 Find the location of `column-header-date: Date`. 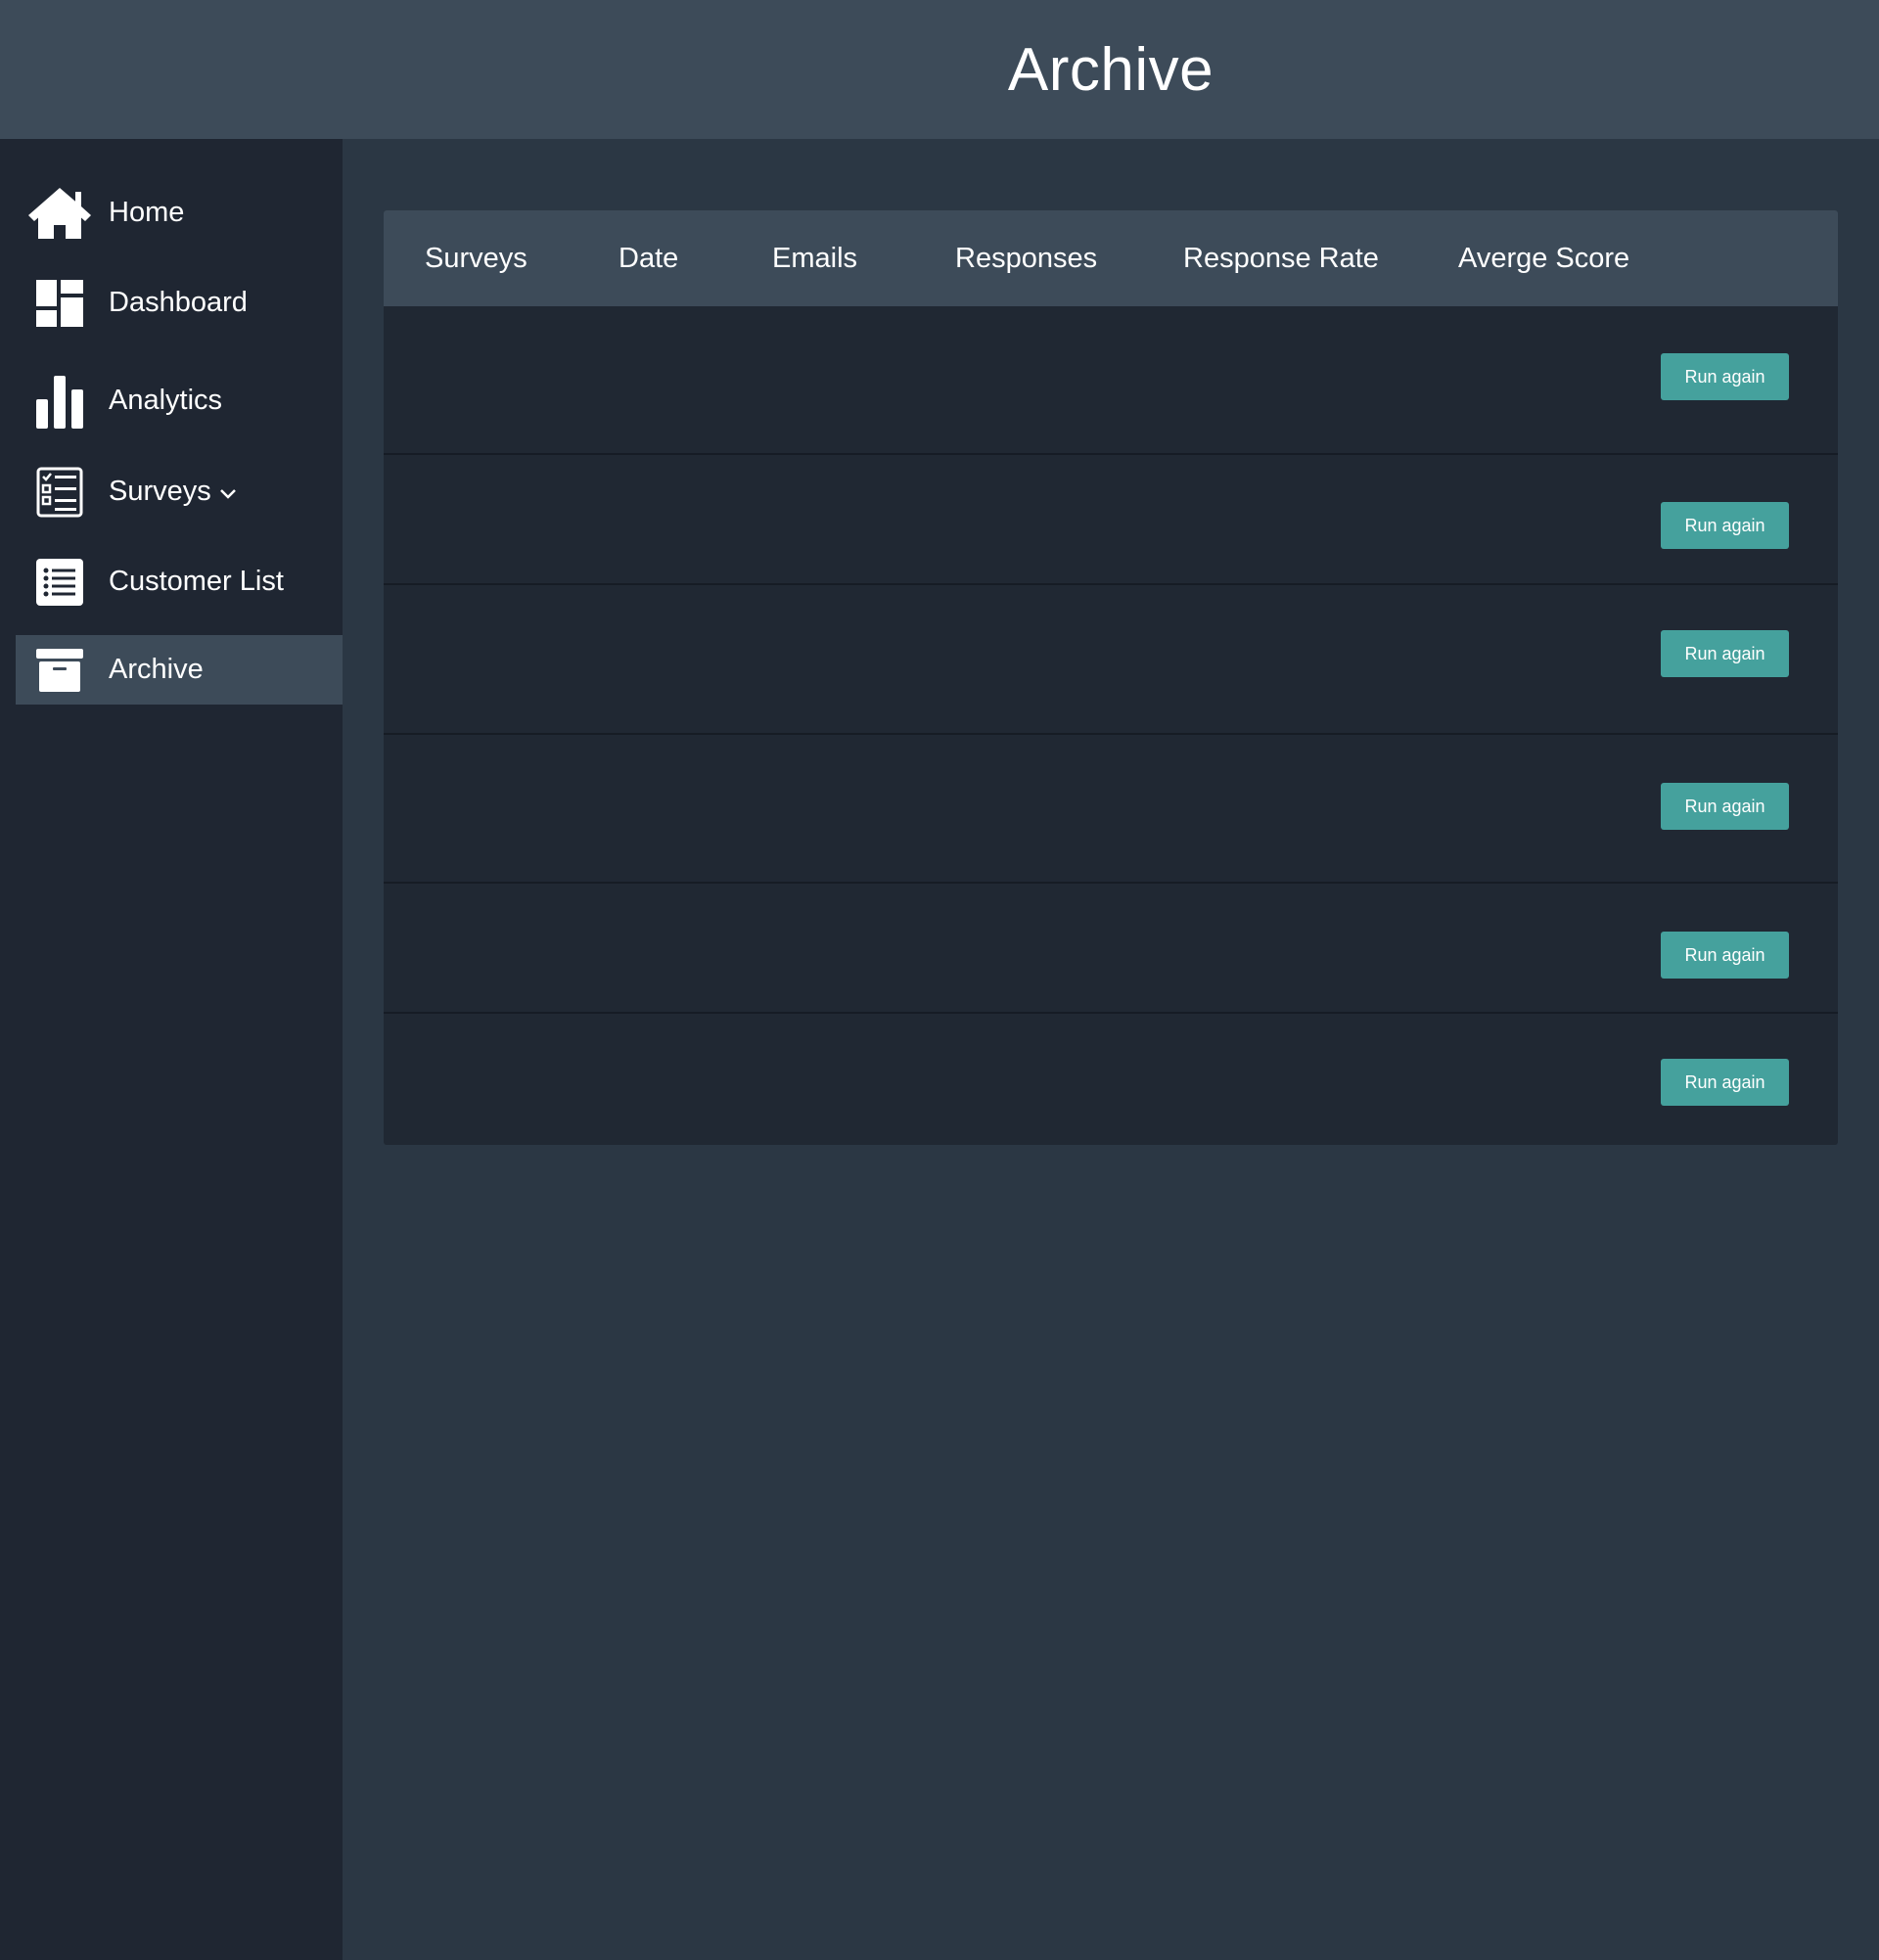

column-header-date: Date is located at coordinates (648, 258).